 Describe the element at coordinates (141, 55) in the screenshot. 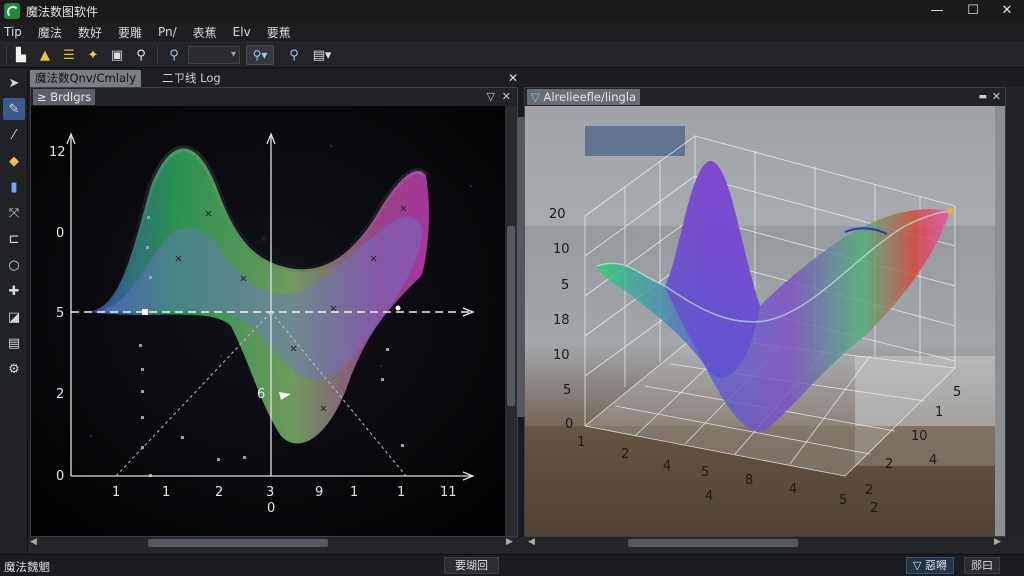

I see `zoom-icon: ⚲` at that location.